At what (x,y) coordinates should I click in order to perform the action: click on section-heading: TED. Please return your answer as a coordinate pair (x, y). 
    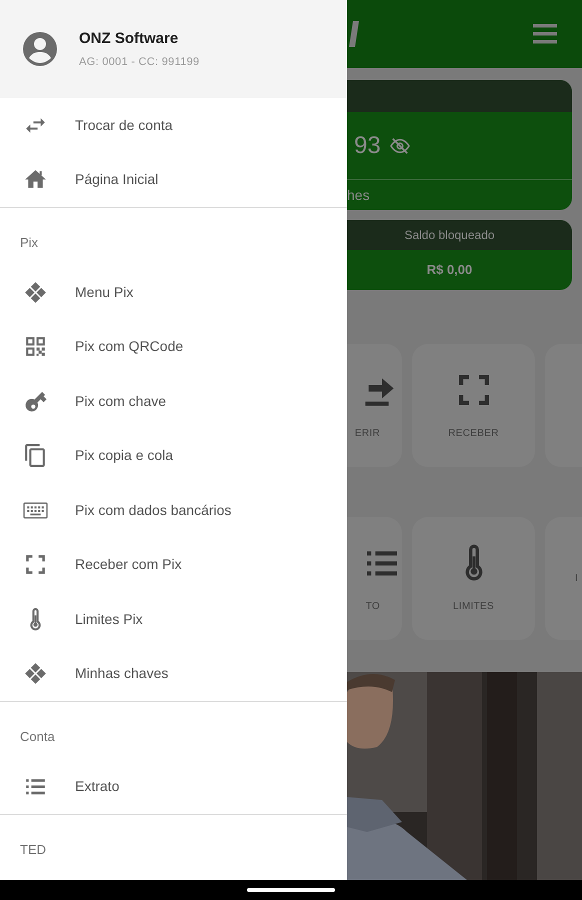
    Looking at the image, I should click on (33, 849).